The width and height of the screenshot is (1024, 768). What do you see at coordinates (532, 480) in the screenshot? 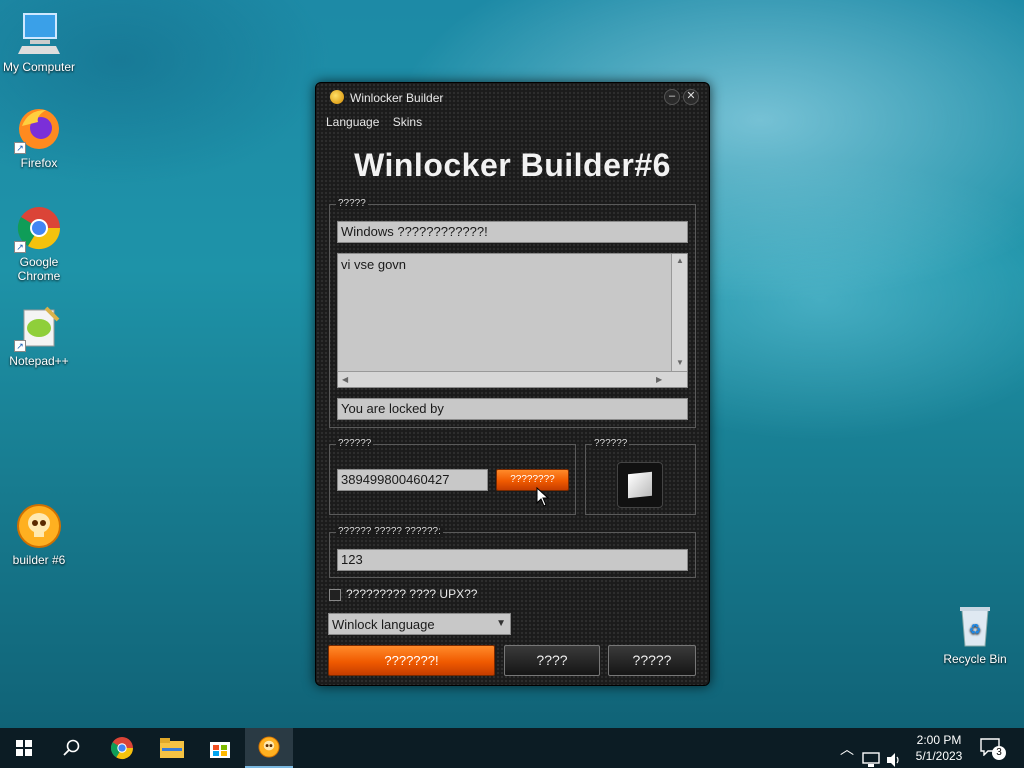
I see `generate-code-button: ????????` at bounding box center [532, 480].